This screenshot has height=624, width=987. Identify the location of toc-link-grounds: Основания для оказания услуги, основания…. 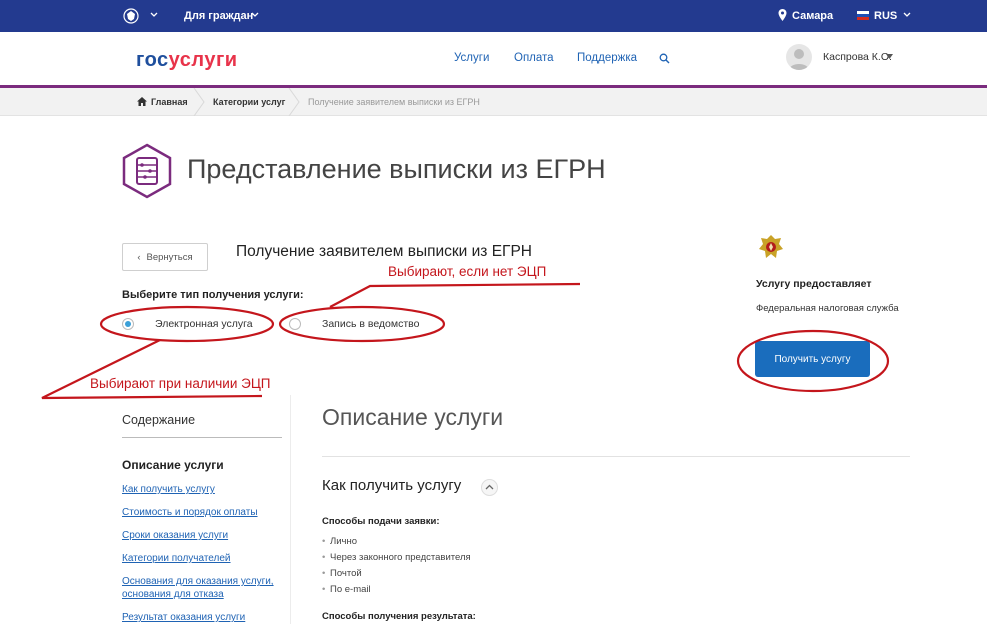
(204, 588).